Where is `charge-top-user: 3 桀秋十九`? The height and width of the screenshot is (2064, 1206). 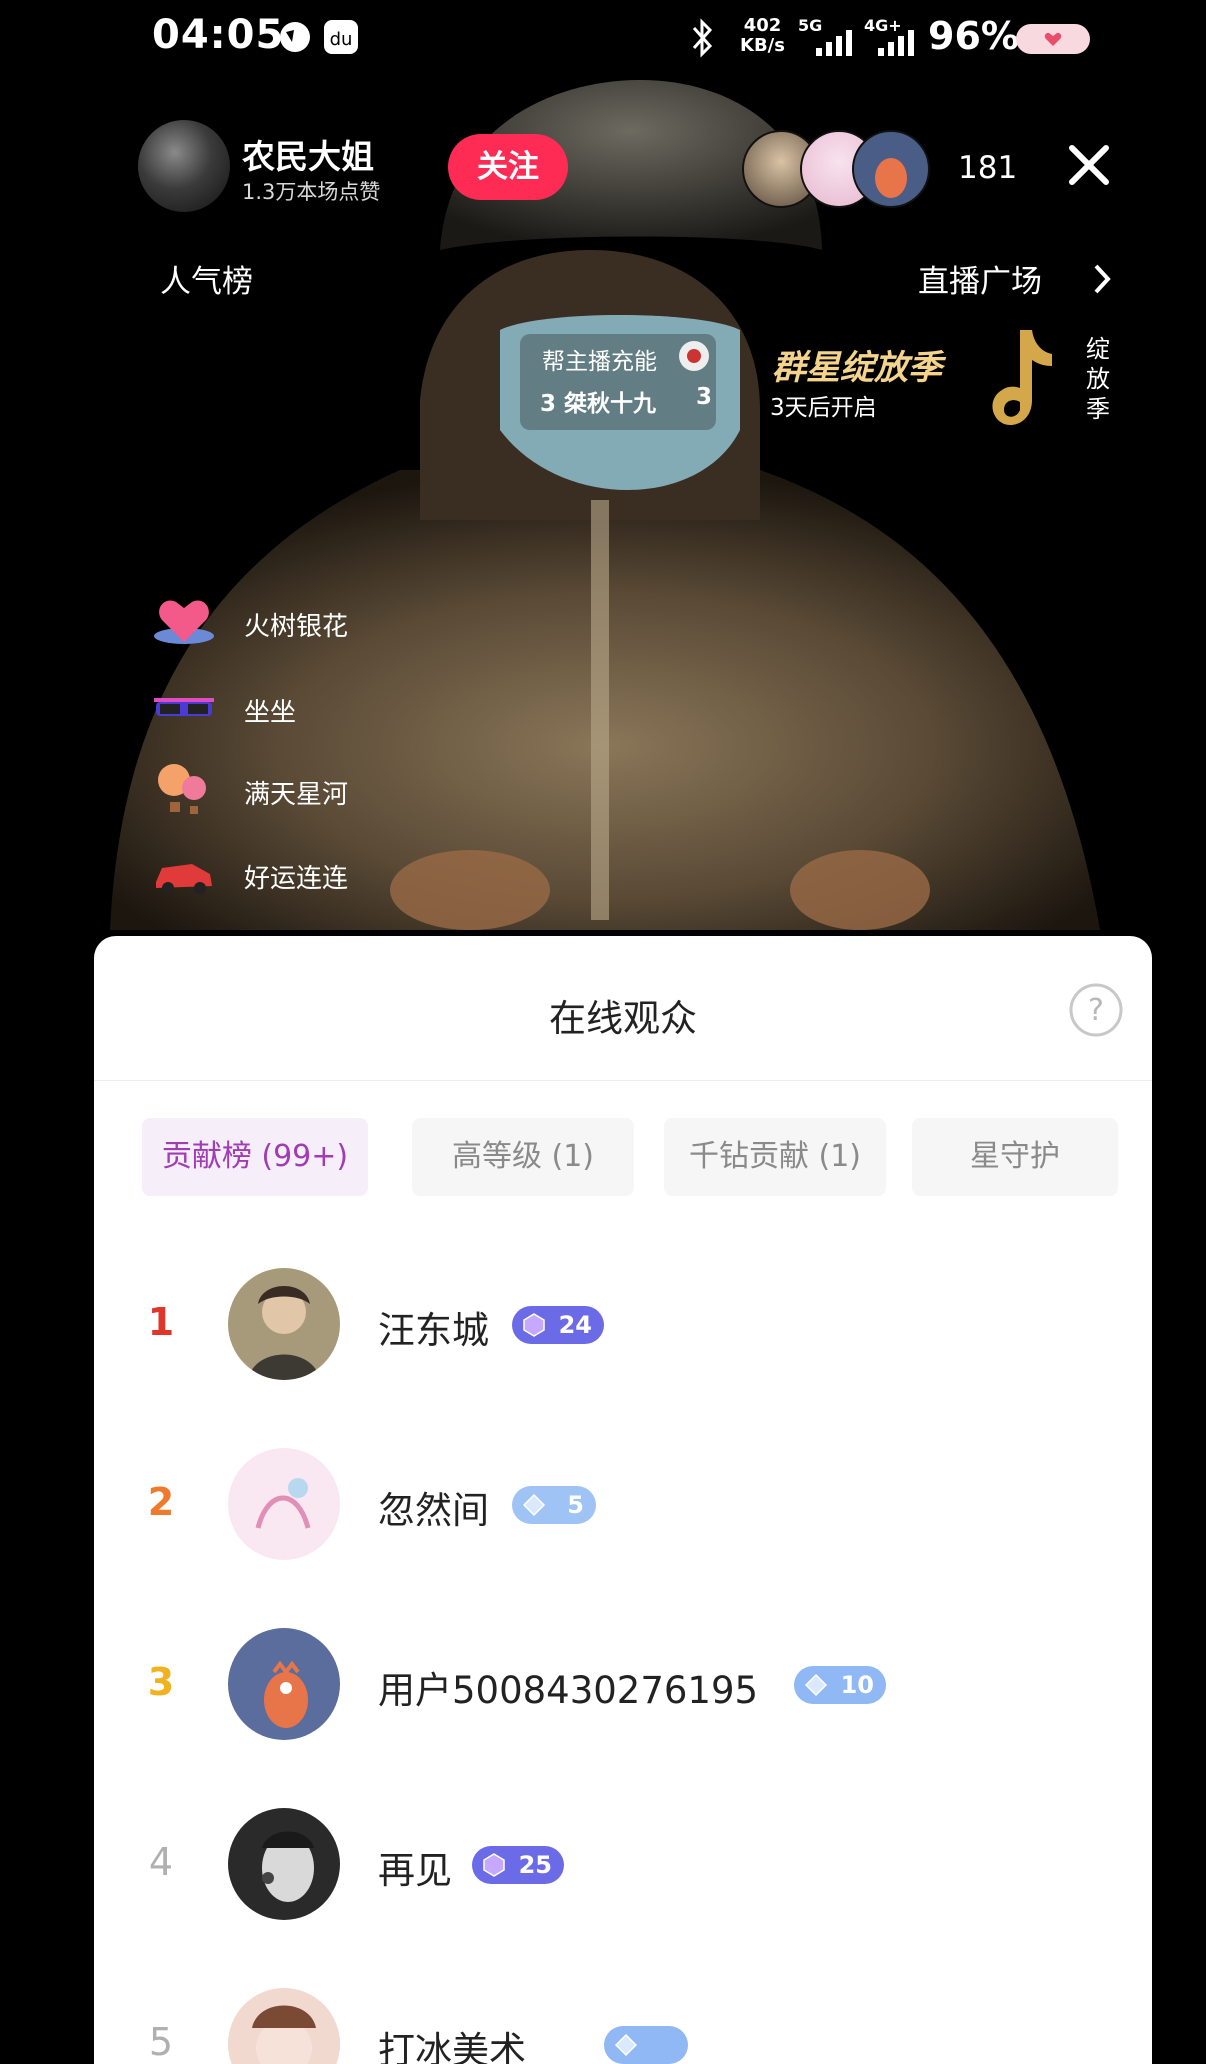
charge-top-user: 3 桀秋十九 is located at coordinates (598, 404).